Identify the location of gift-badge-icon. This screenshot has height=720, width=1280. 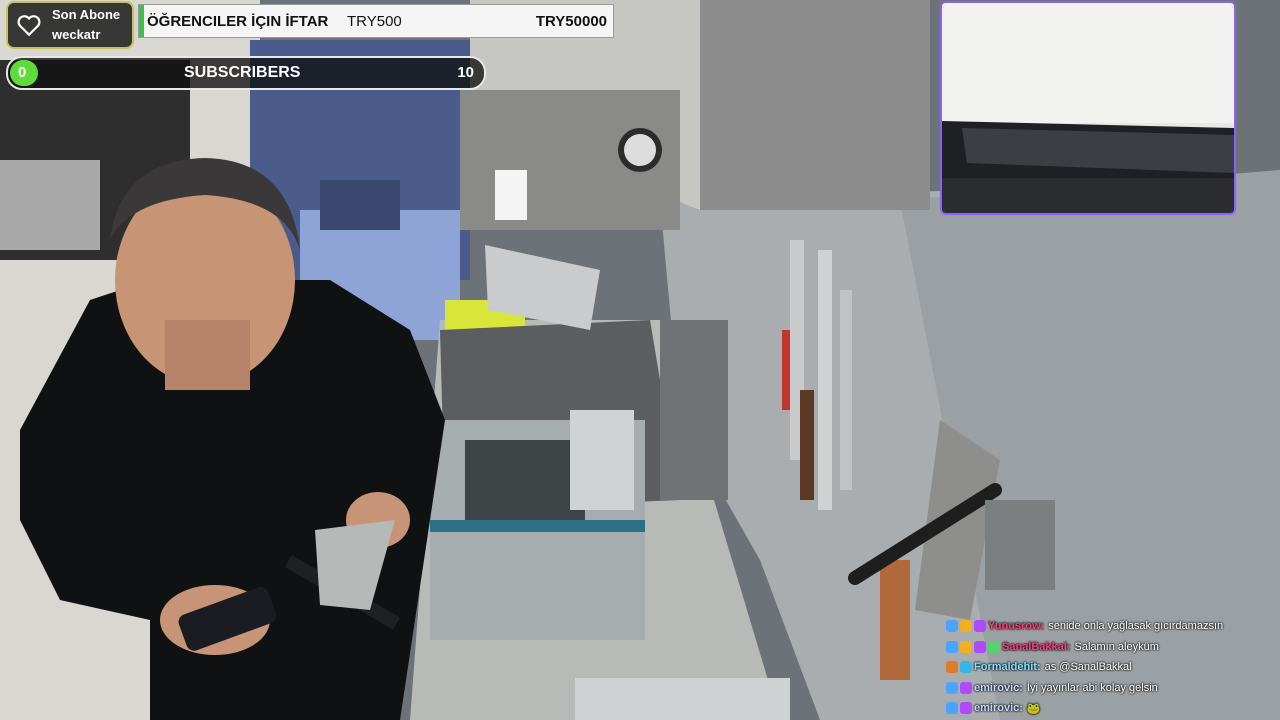
(994, 646).